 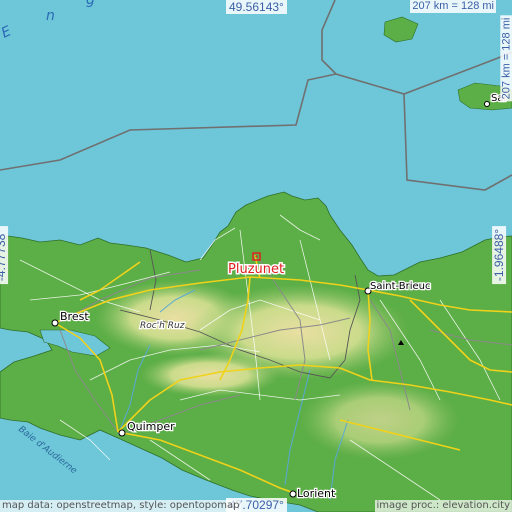 What do you see at coordinates (443, 506) in the screenshot?
I see `attribution-right: image proc.: elevation.city` at bounding box center [443, 506].